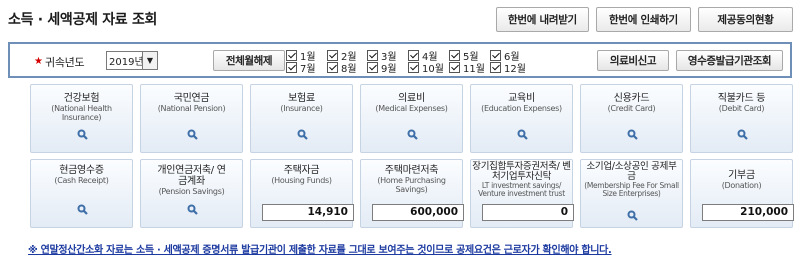 The image size is (800, 263). What do you see at coordinates (508, 68) in the screenshot?
I see `month-checkbox-12: 12월` at bounding box center [508, 68].